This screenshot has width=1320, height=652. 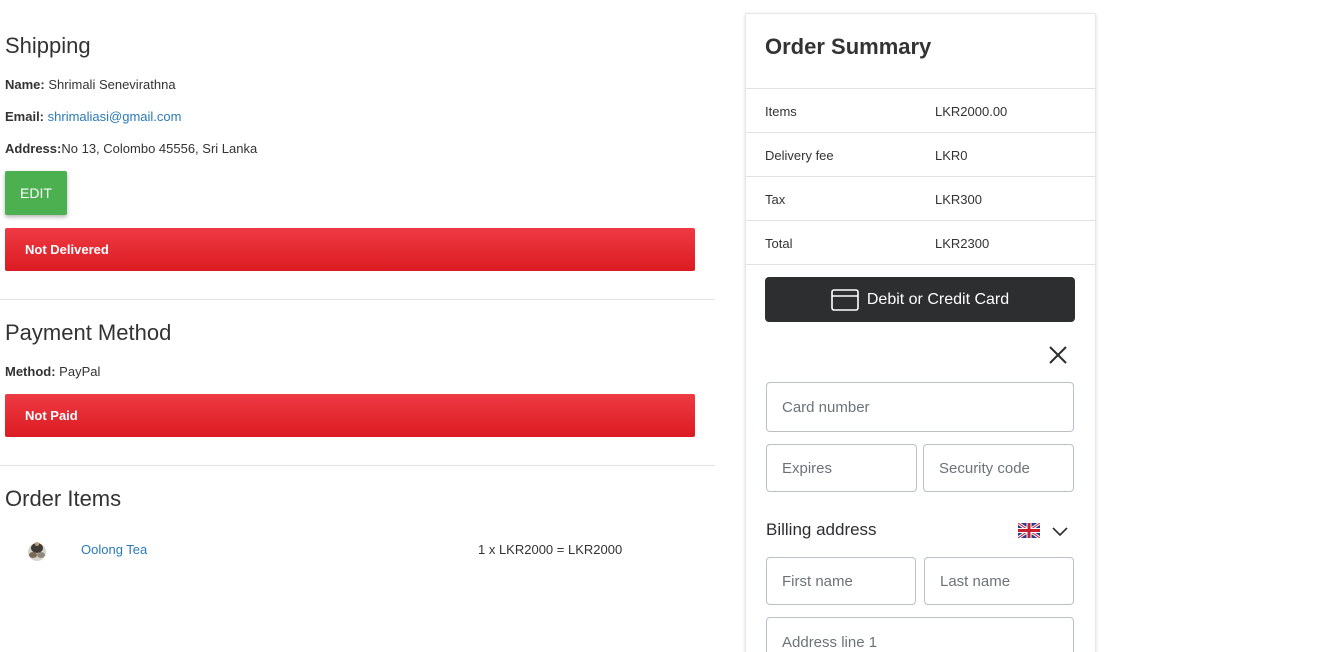 I want to click on chevron-down-icon, so click(x=1060, y=531).